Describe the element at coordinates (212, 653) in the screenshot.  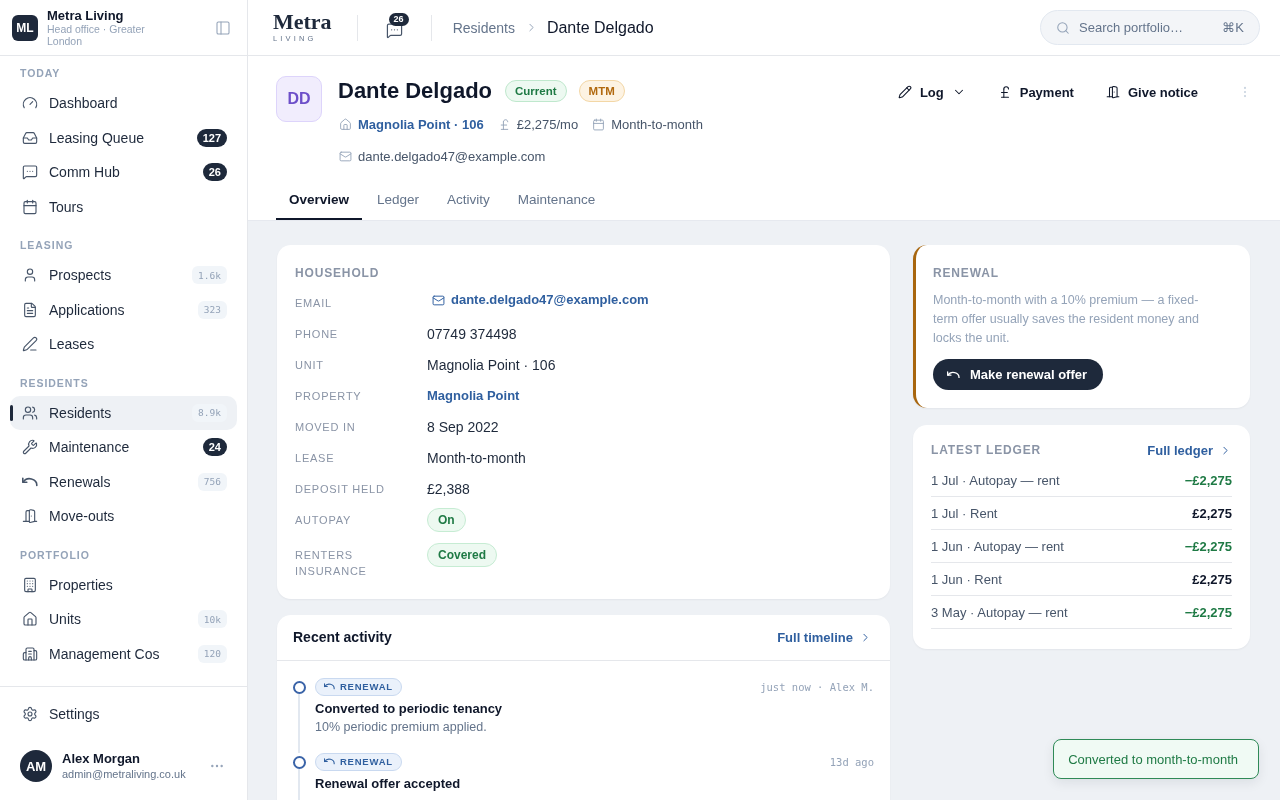
I see `count-badge: 120` at that location.